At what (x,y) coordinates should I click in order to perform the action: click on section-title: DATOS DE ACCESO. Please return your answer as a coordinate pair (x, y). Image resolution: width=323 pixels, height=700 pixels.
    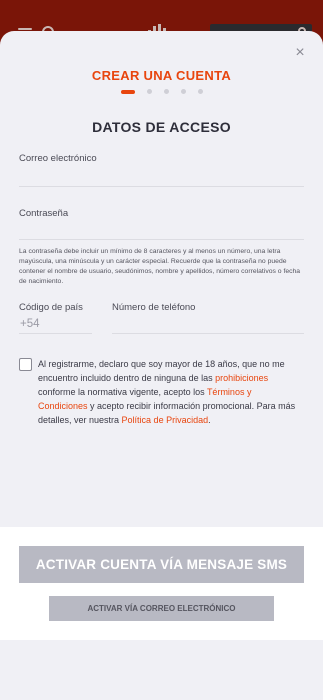
    Looking at the image, I should click on (161, 127).